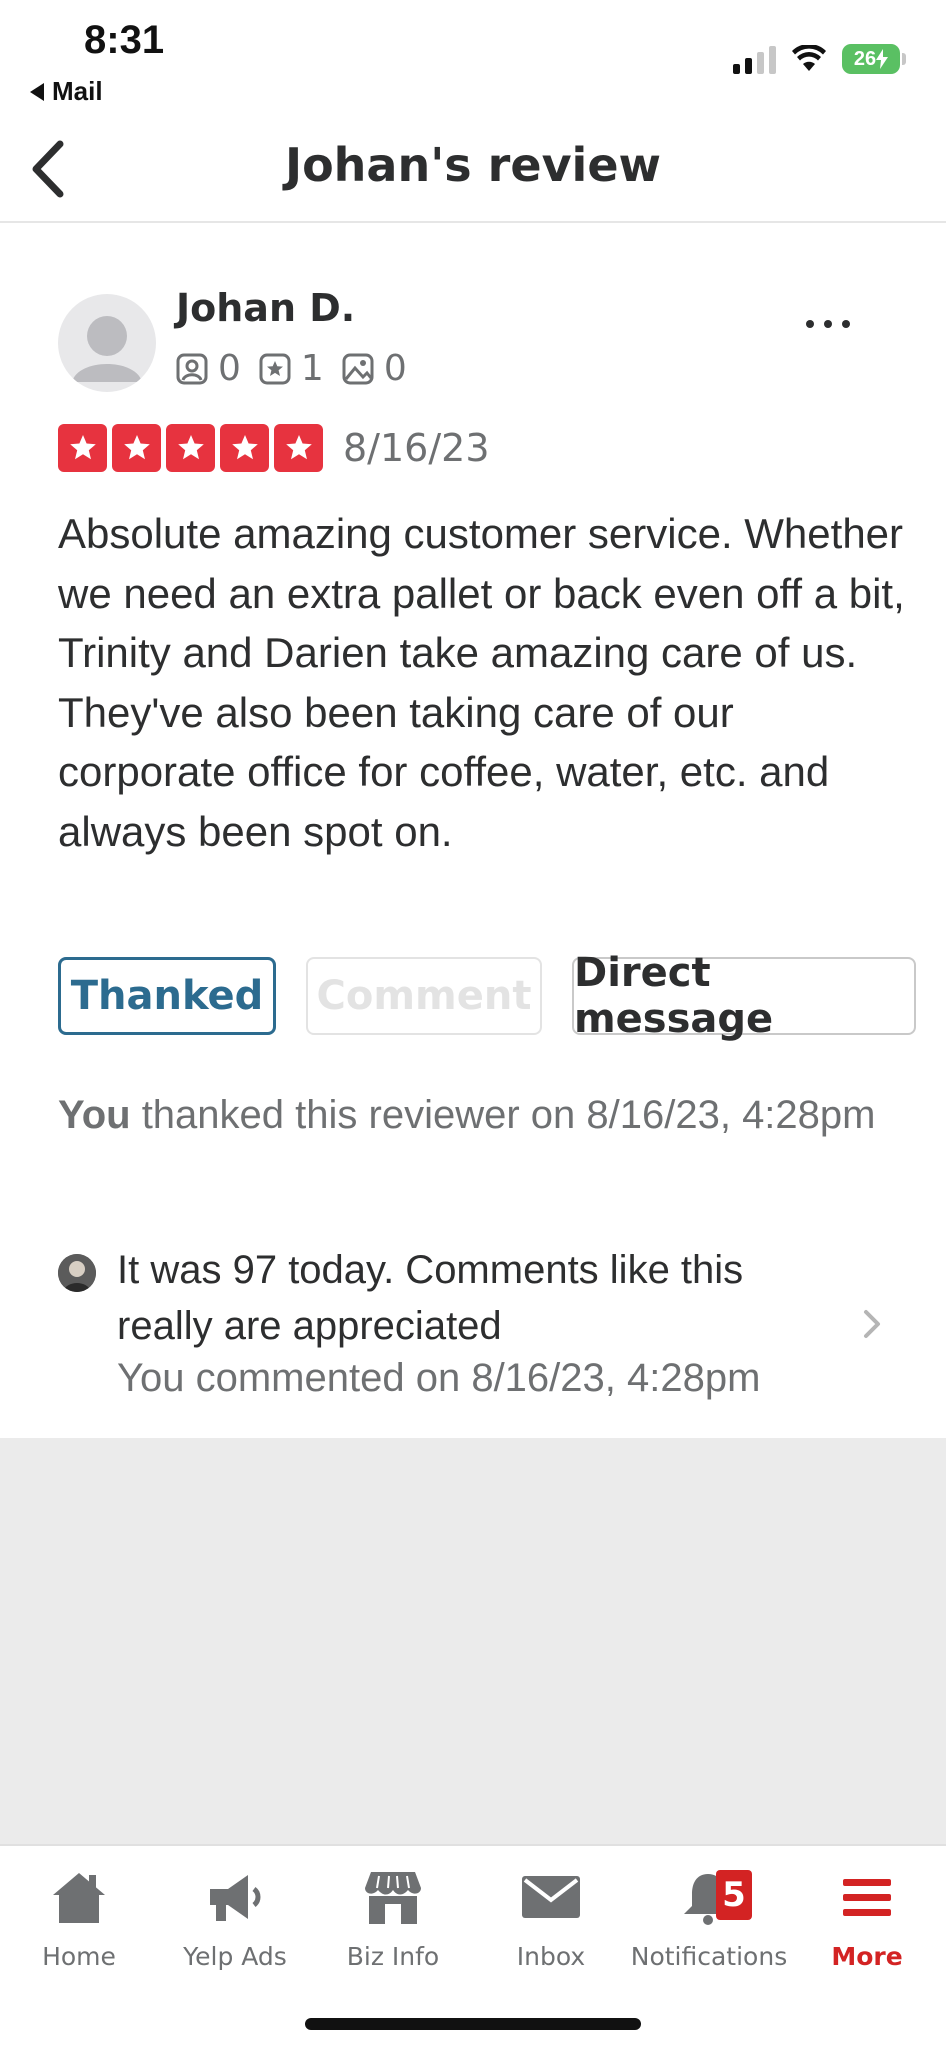 Image resolution: width=946 pixels, height=2048 pixels. I want to click on photo-icon, so click(358, 368).